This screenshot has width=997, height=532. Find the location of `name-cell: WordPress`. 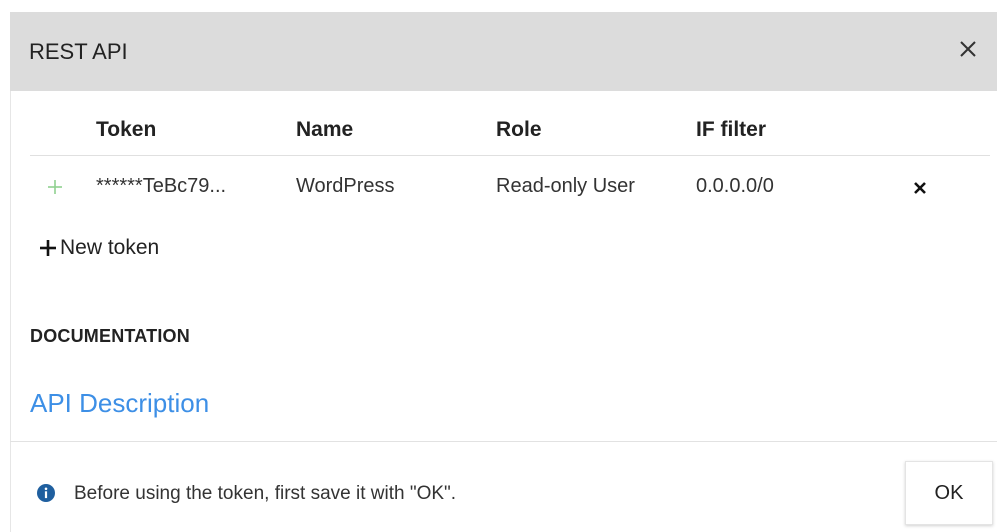

name-cell: WordPress is located at coordinates (345, 186).